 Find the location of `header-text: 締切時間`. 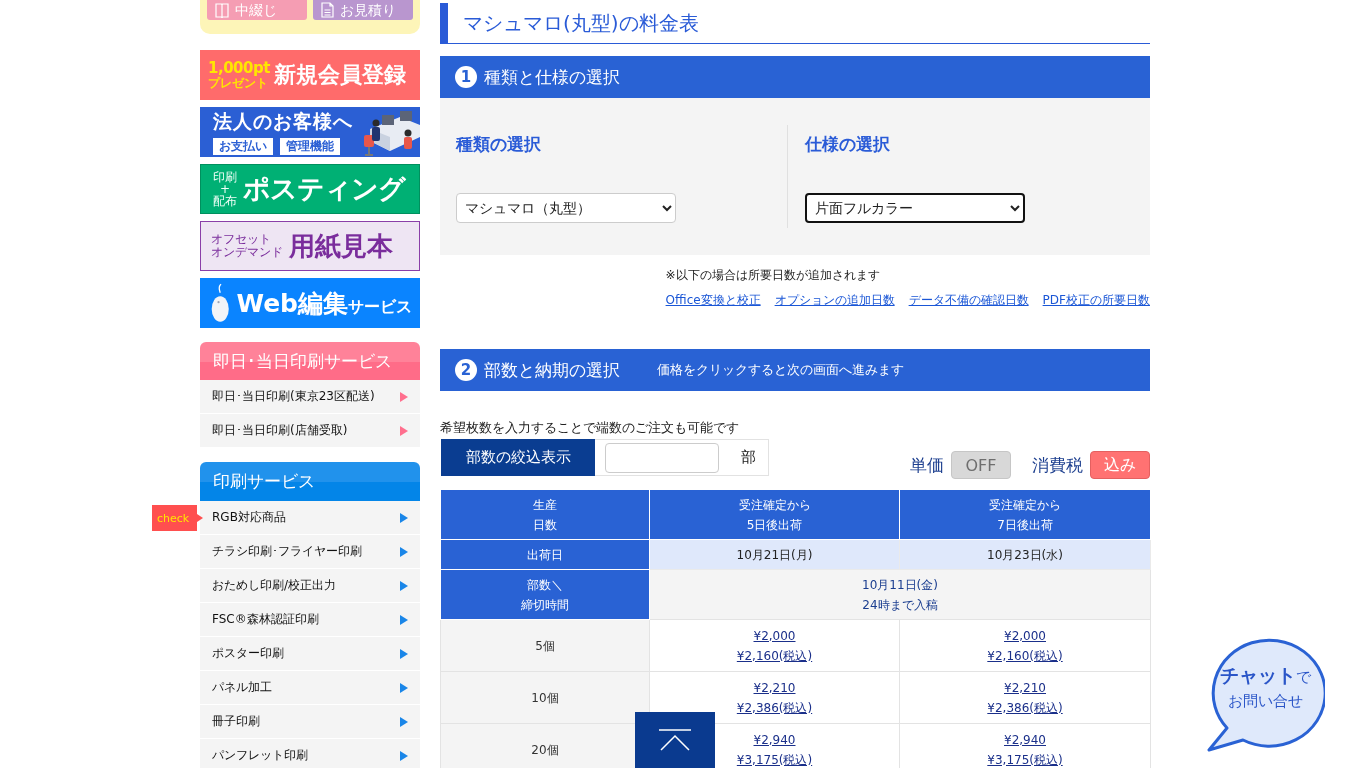

header-text: 締切時間 is located at coordinates (545, 605).